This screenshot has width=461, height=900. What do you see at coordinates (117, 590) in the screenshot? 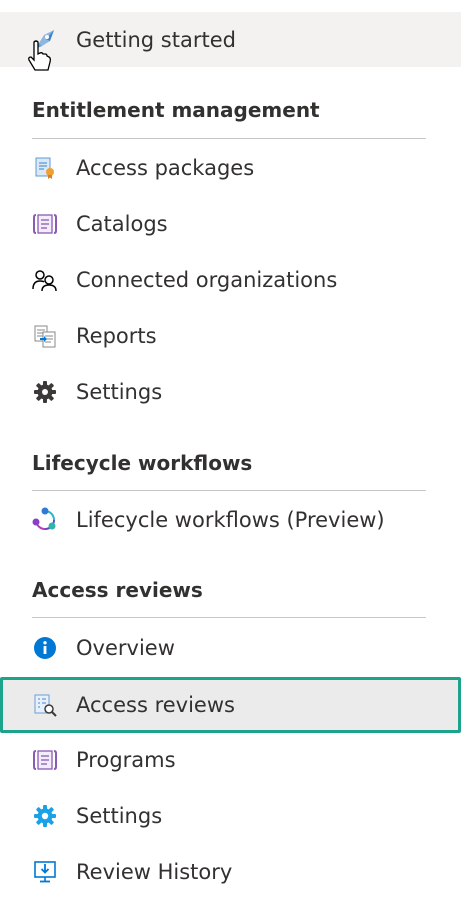
I see `section-heading-access-reviews: Access reviews` at bounding box center [117, 590].